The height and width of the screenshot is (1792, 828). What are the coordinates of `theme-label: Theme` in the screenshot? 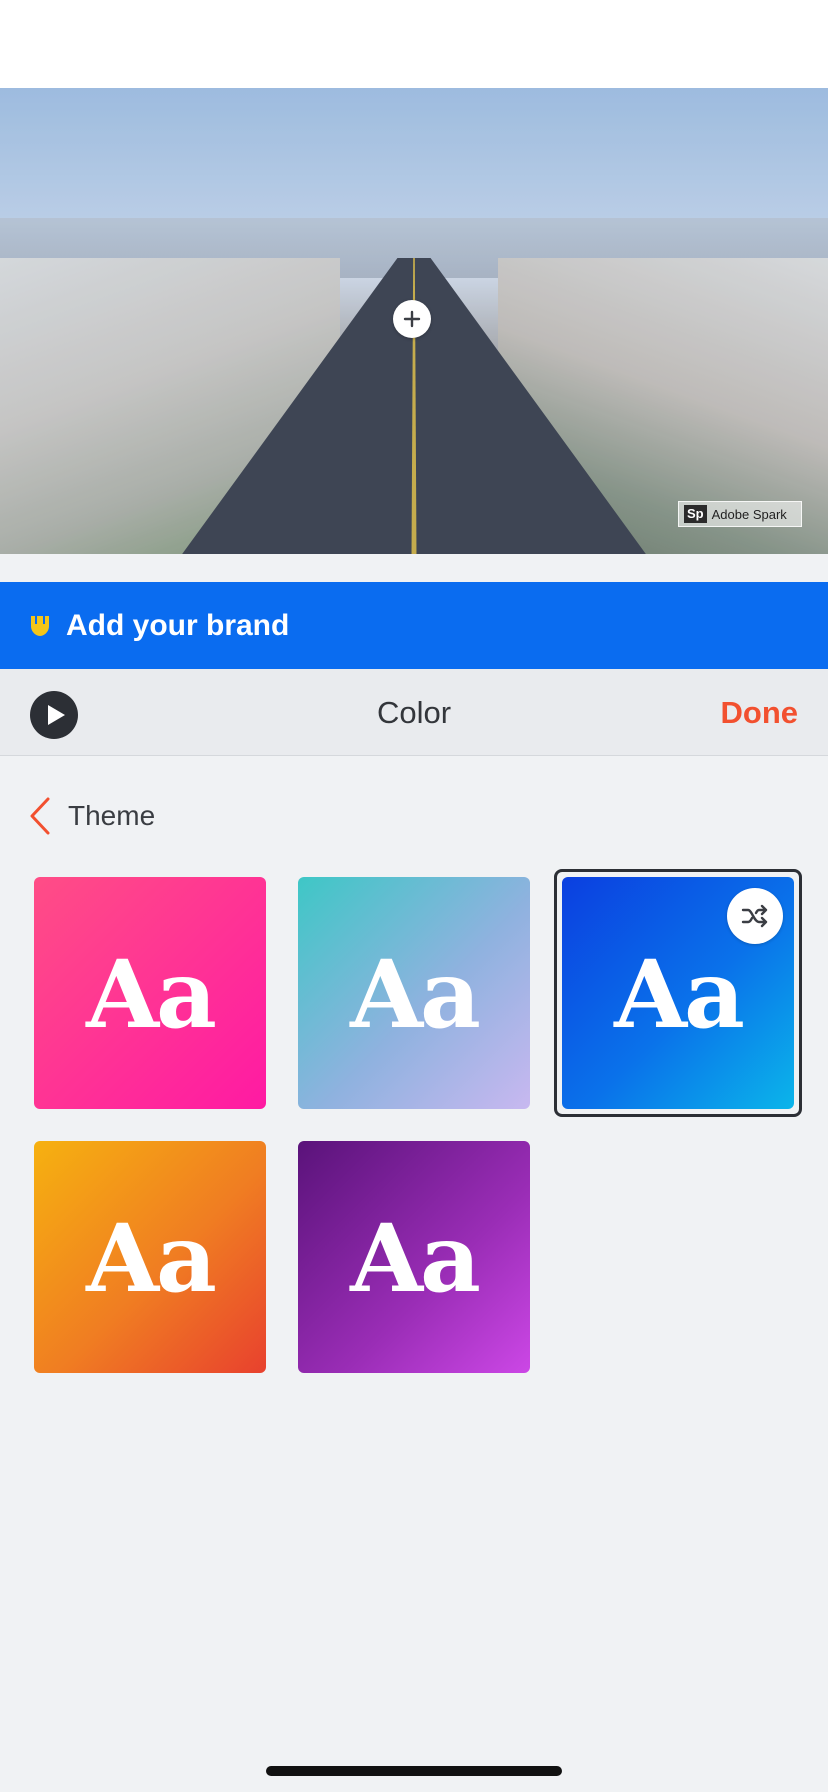 It's located at (112, 815).